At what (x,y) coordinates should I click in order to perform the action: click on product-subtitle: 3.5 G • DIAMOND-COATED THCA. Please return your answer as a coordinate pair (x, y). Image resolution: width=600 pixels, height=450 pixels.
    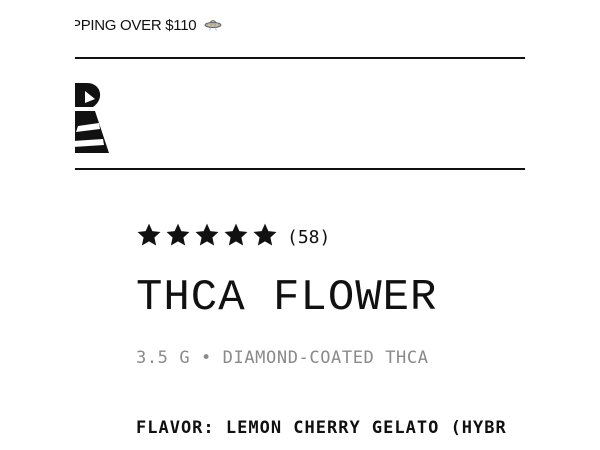
    Looking at the image, I should click on (282, 358).